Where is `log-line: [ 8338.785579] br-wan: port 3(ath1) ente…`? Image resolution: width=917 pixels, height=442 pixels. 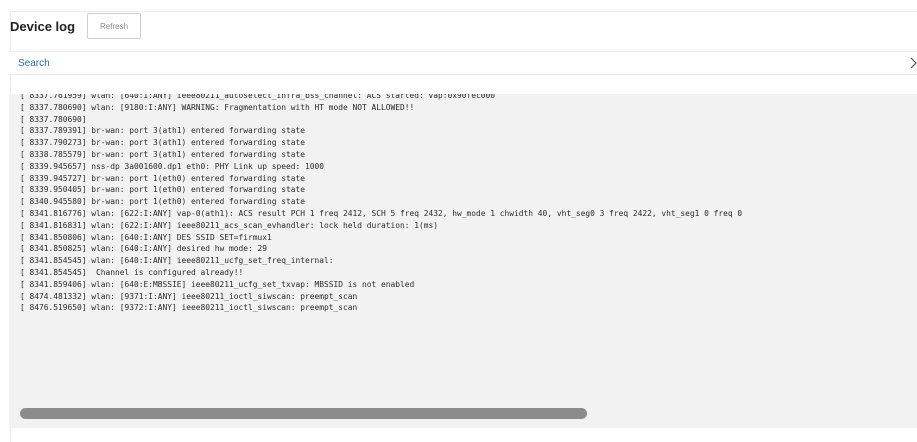
log-line: [ 8338.785579] br-wan: port 3(ath1) ente… is located at coordinates (163, 154).